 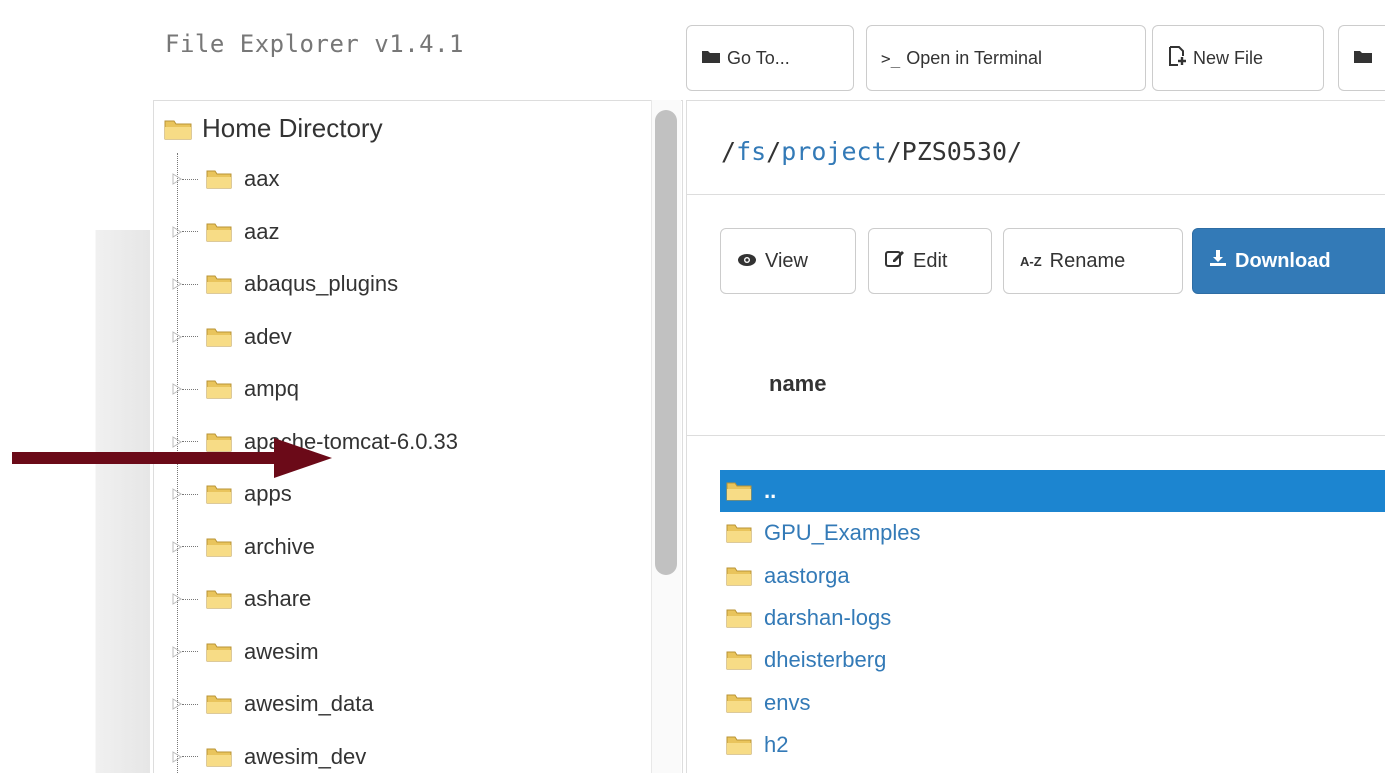 I want to click on file-name-link: GPU_Examples, so click(x=842, y=533).